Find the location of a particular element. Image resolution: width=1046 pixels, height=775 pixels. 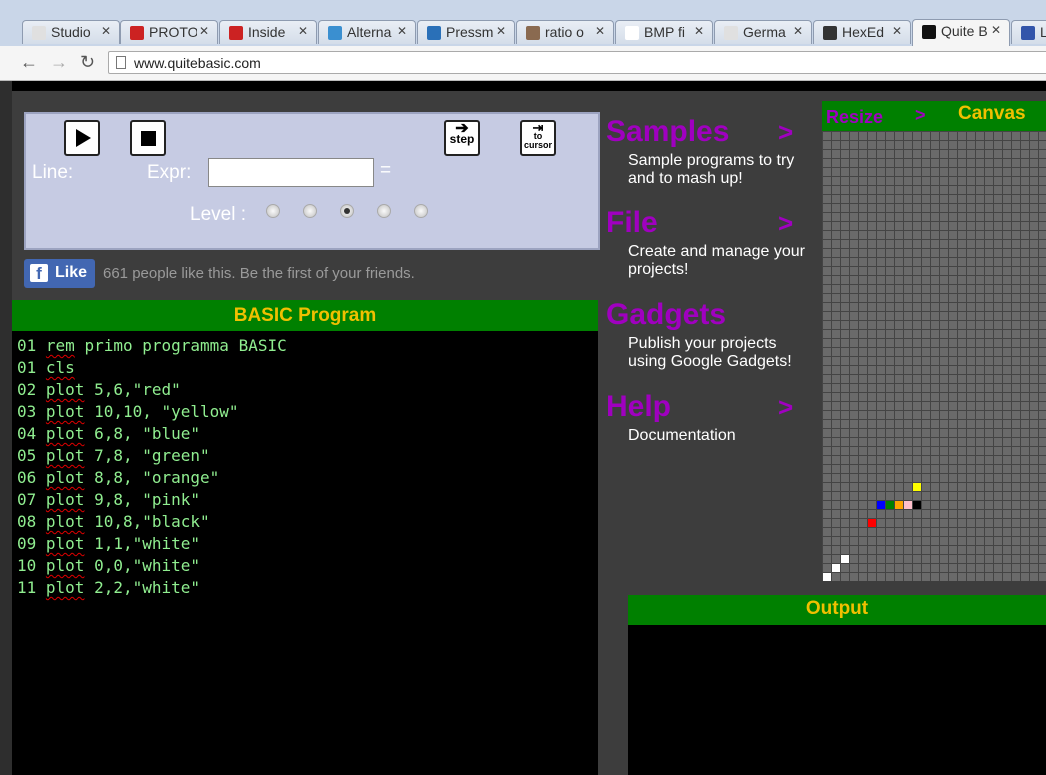

code-line: 03 plot 10,10, "yellow" is located at coordinates (128, 411).